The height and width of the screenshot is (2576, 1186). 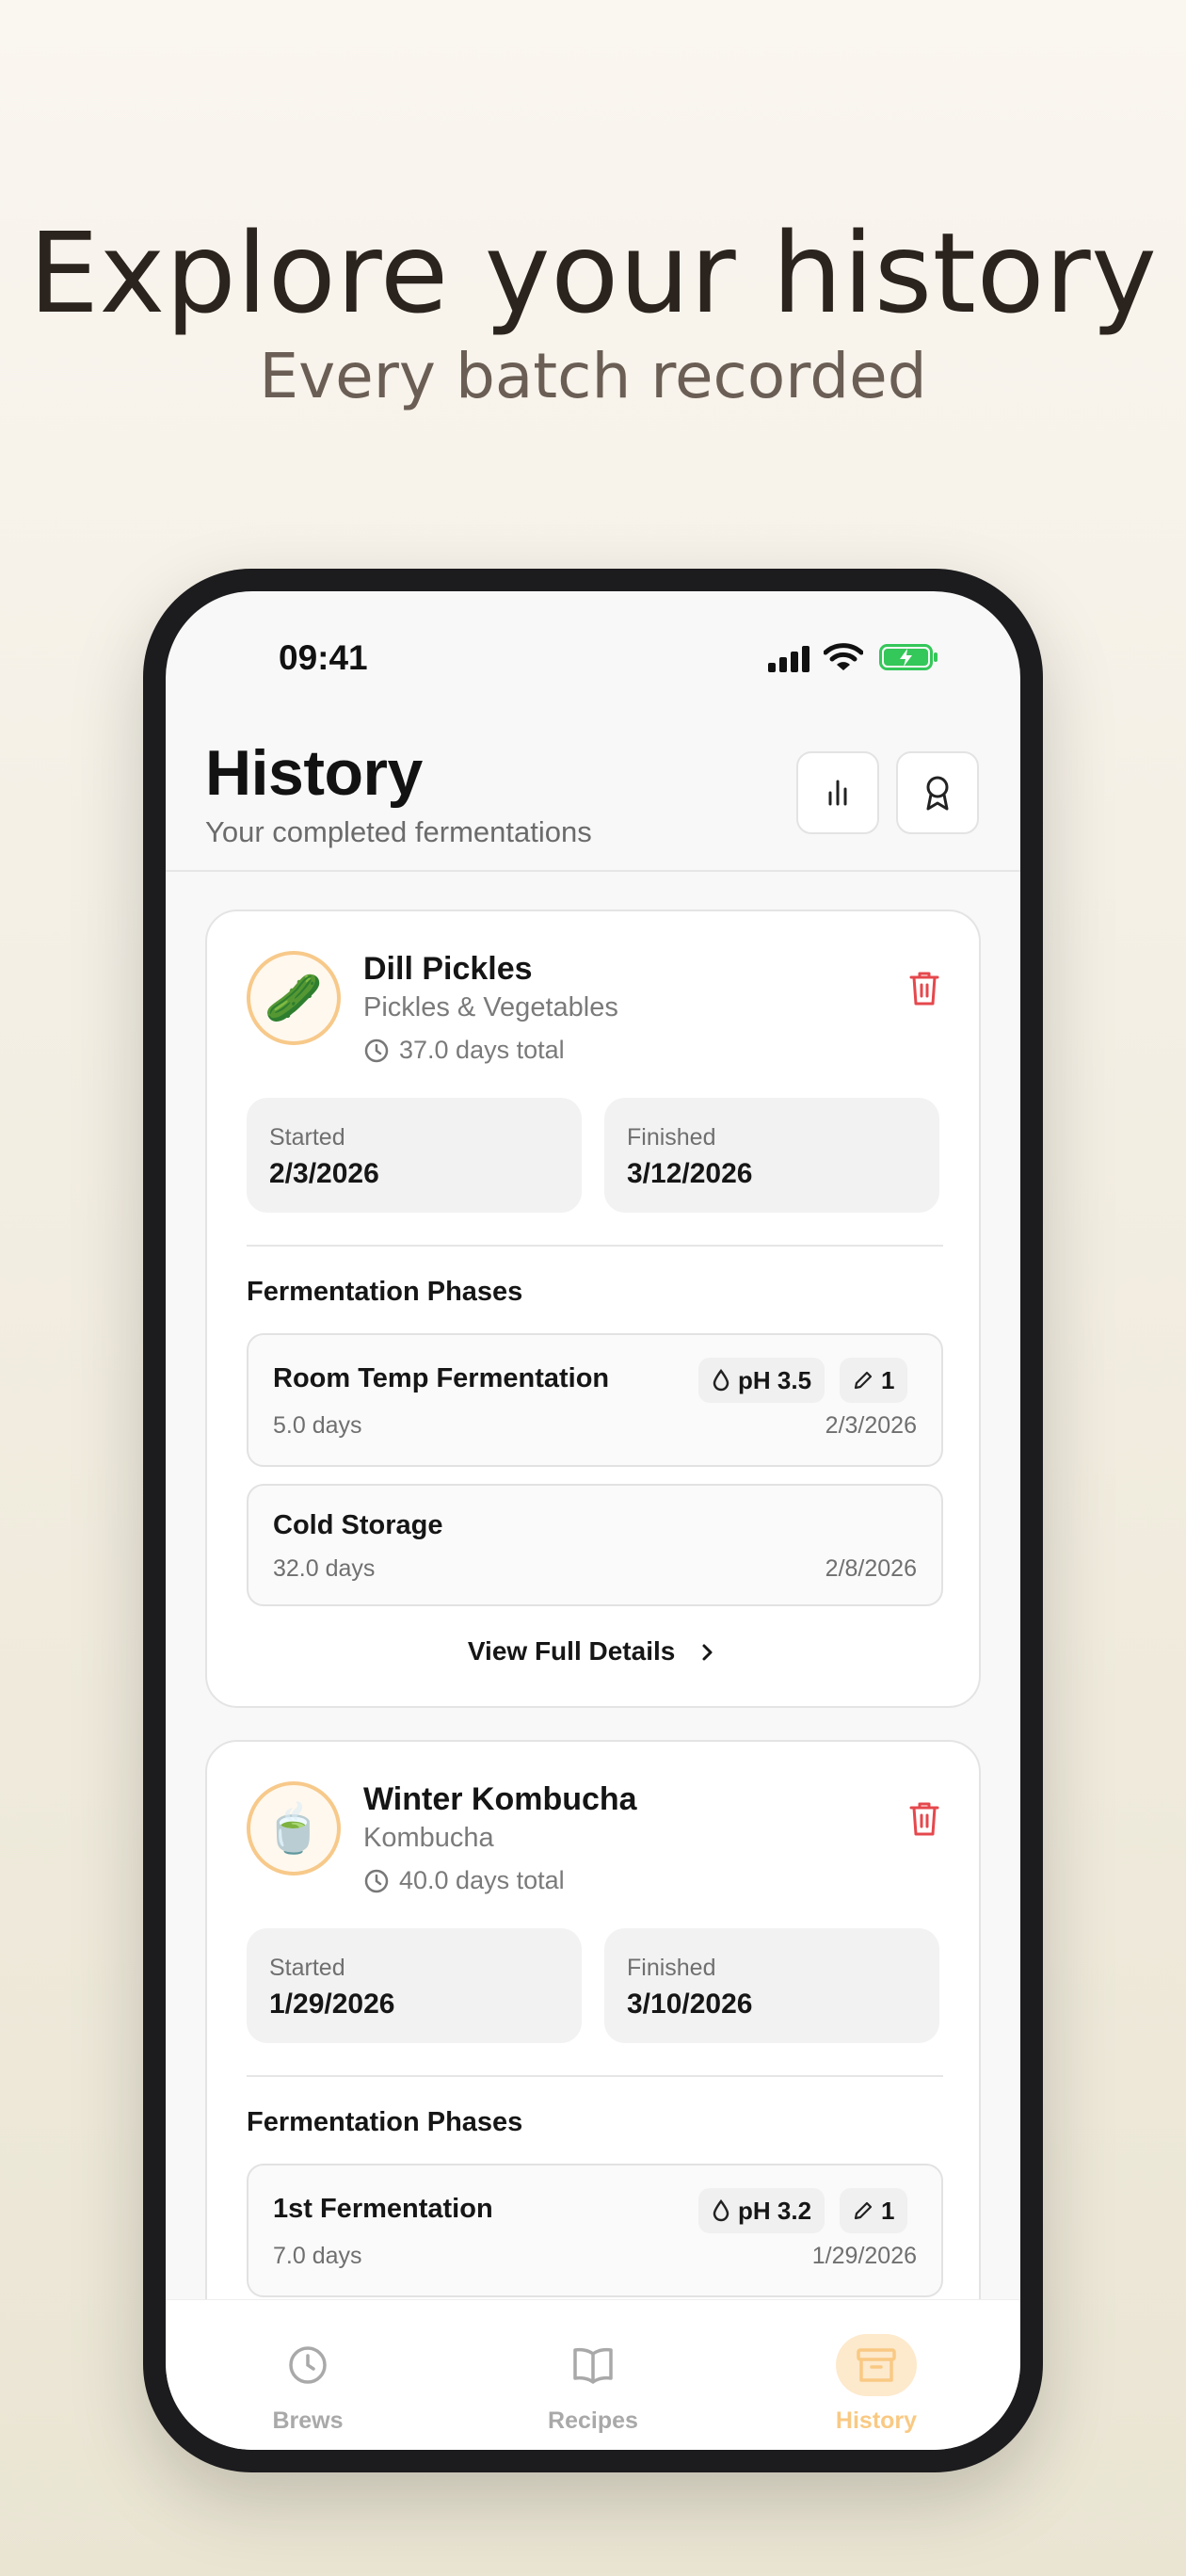 I want to click on phase-date: 2/3/2026, so click(x=871, y=1425).